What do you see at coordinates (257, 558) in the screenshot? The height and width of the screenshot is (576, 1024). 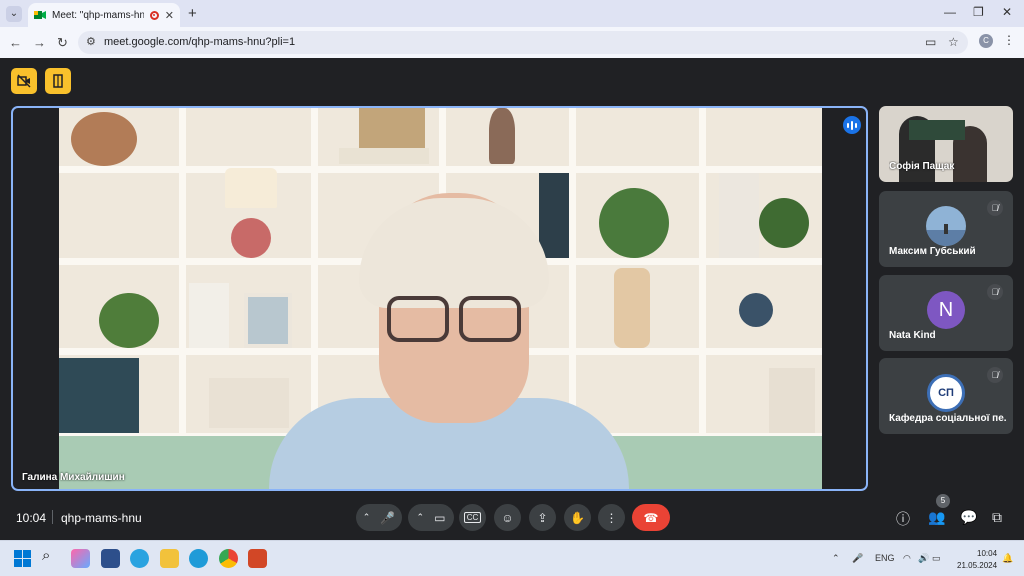 I see `powerpoint-icon` at bounding box center [257, 558].